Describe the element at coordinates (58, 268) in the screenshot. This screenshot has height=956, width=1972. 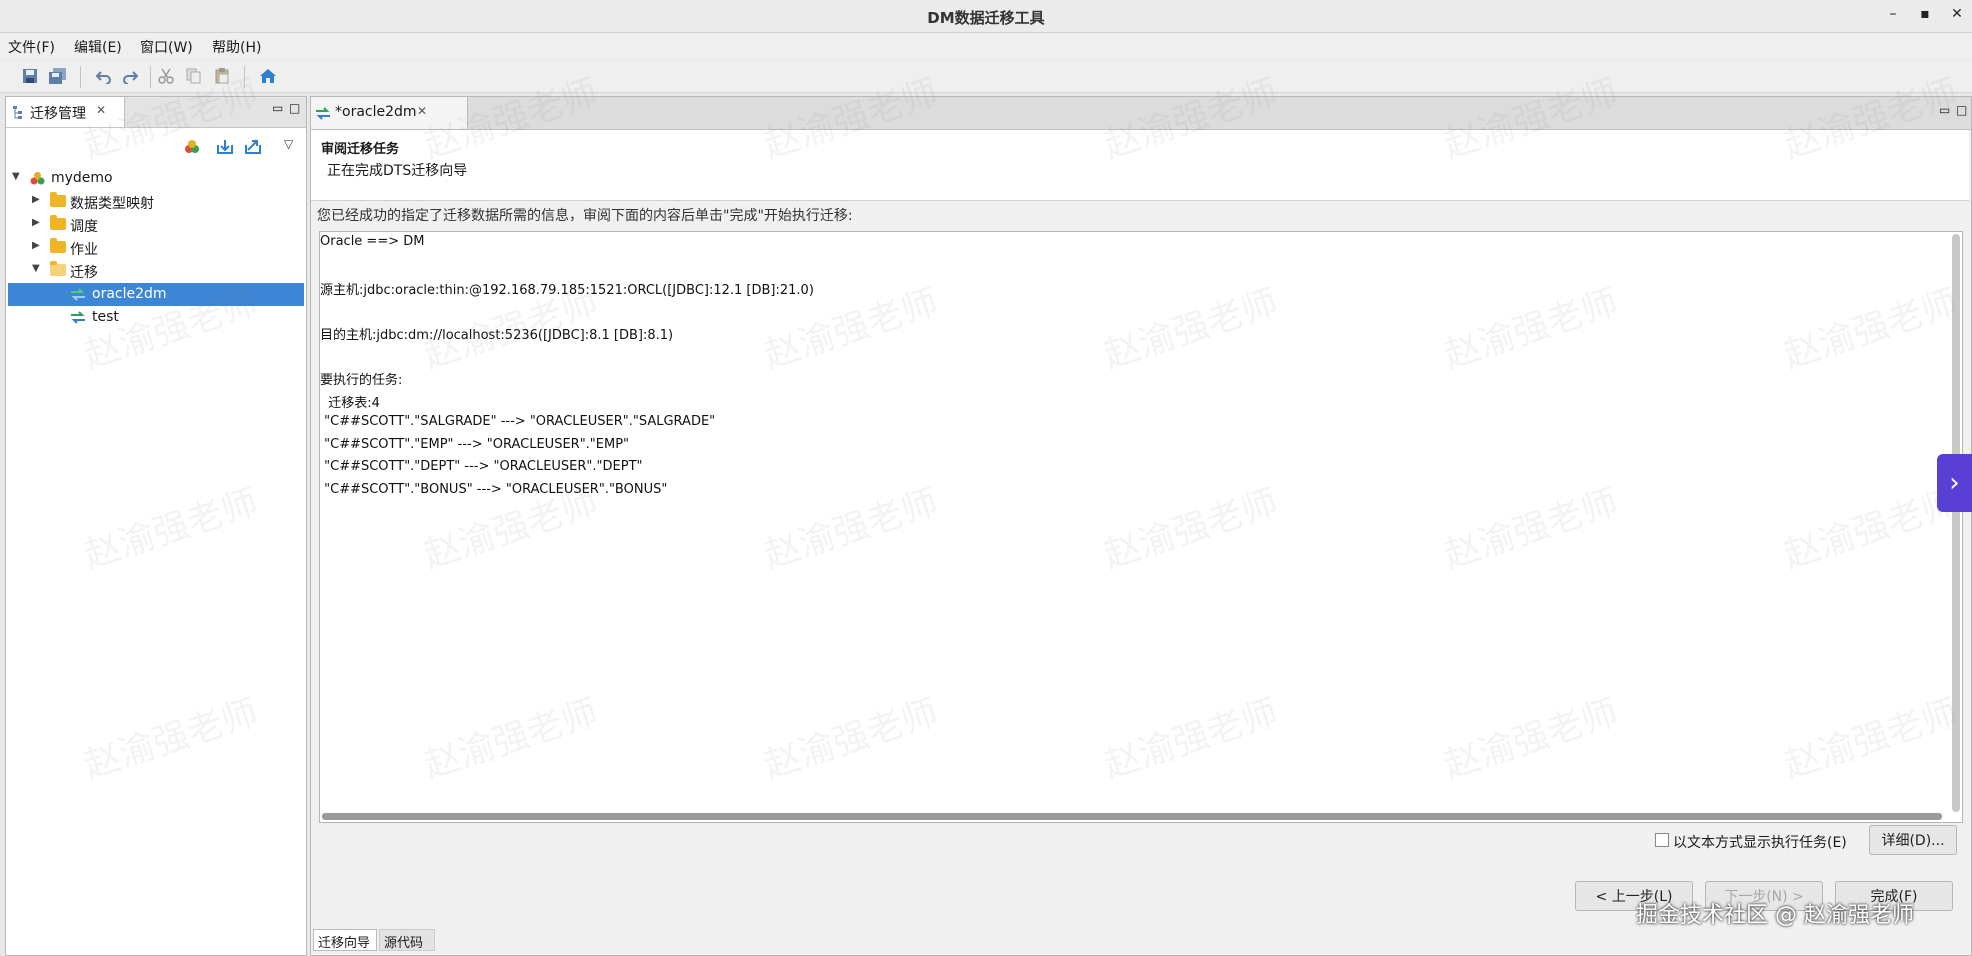
I see `folder-open-icon` at that location.